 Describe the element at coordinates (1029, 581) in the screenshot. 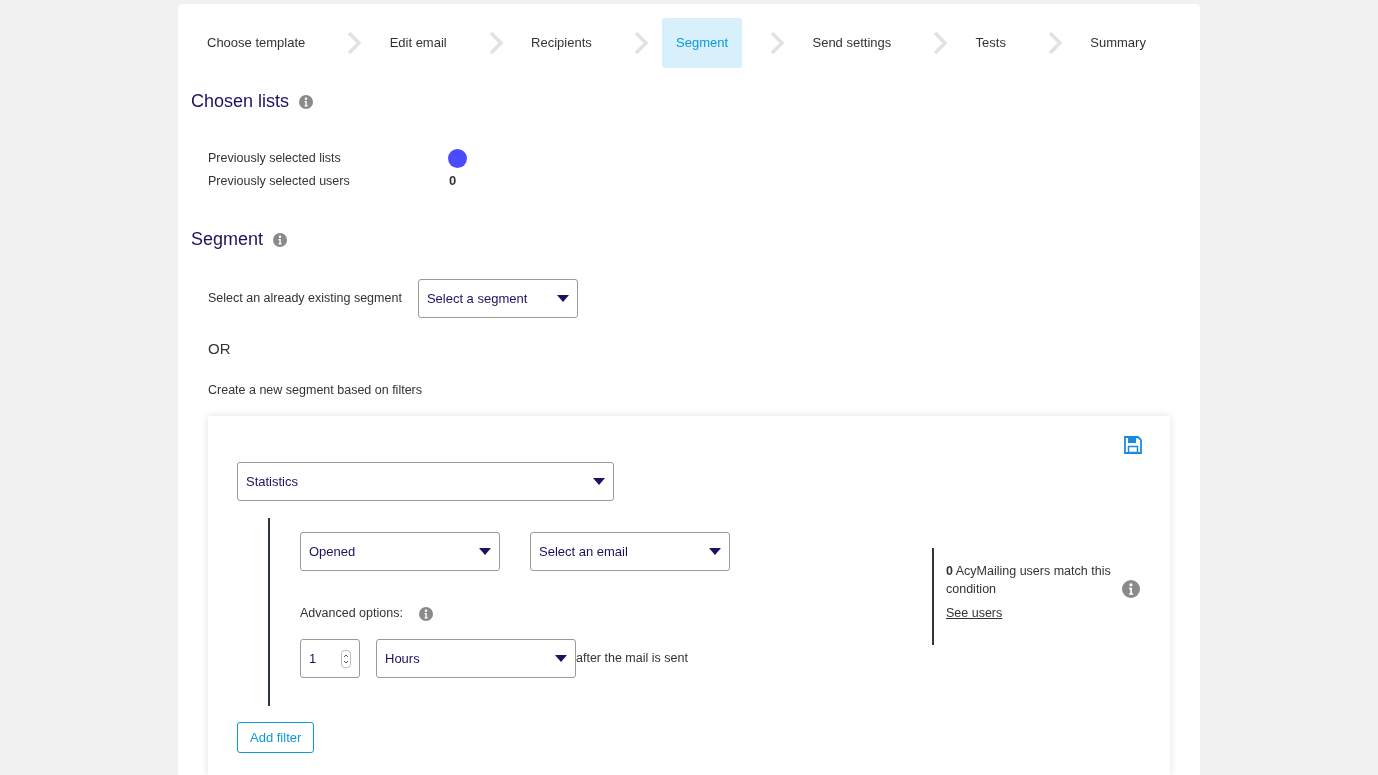

I see `match-text: 0 AcyMailing users match this condition` at that location.